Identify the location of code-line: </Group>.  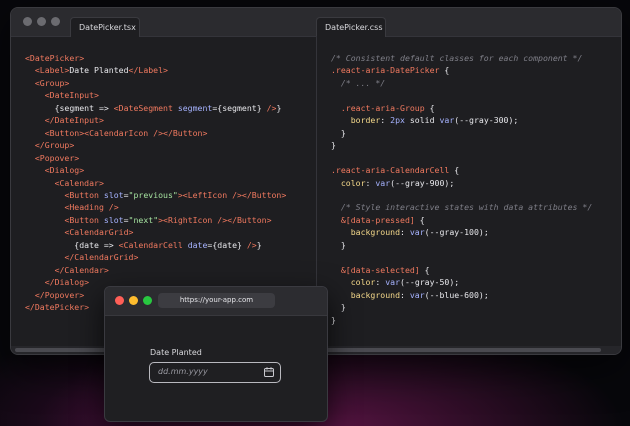
(54, 145).